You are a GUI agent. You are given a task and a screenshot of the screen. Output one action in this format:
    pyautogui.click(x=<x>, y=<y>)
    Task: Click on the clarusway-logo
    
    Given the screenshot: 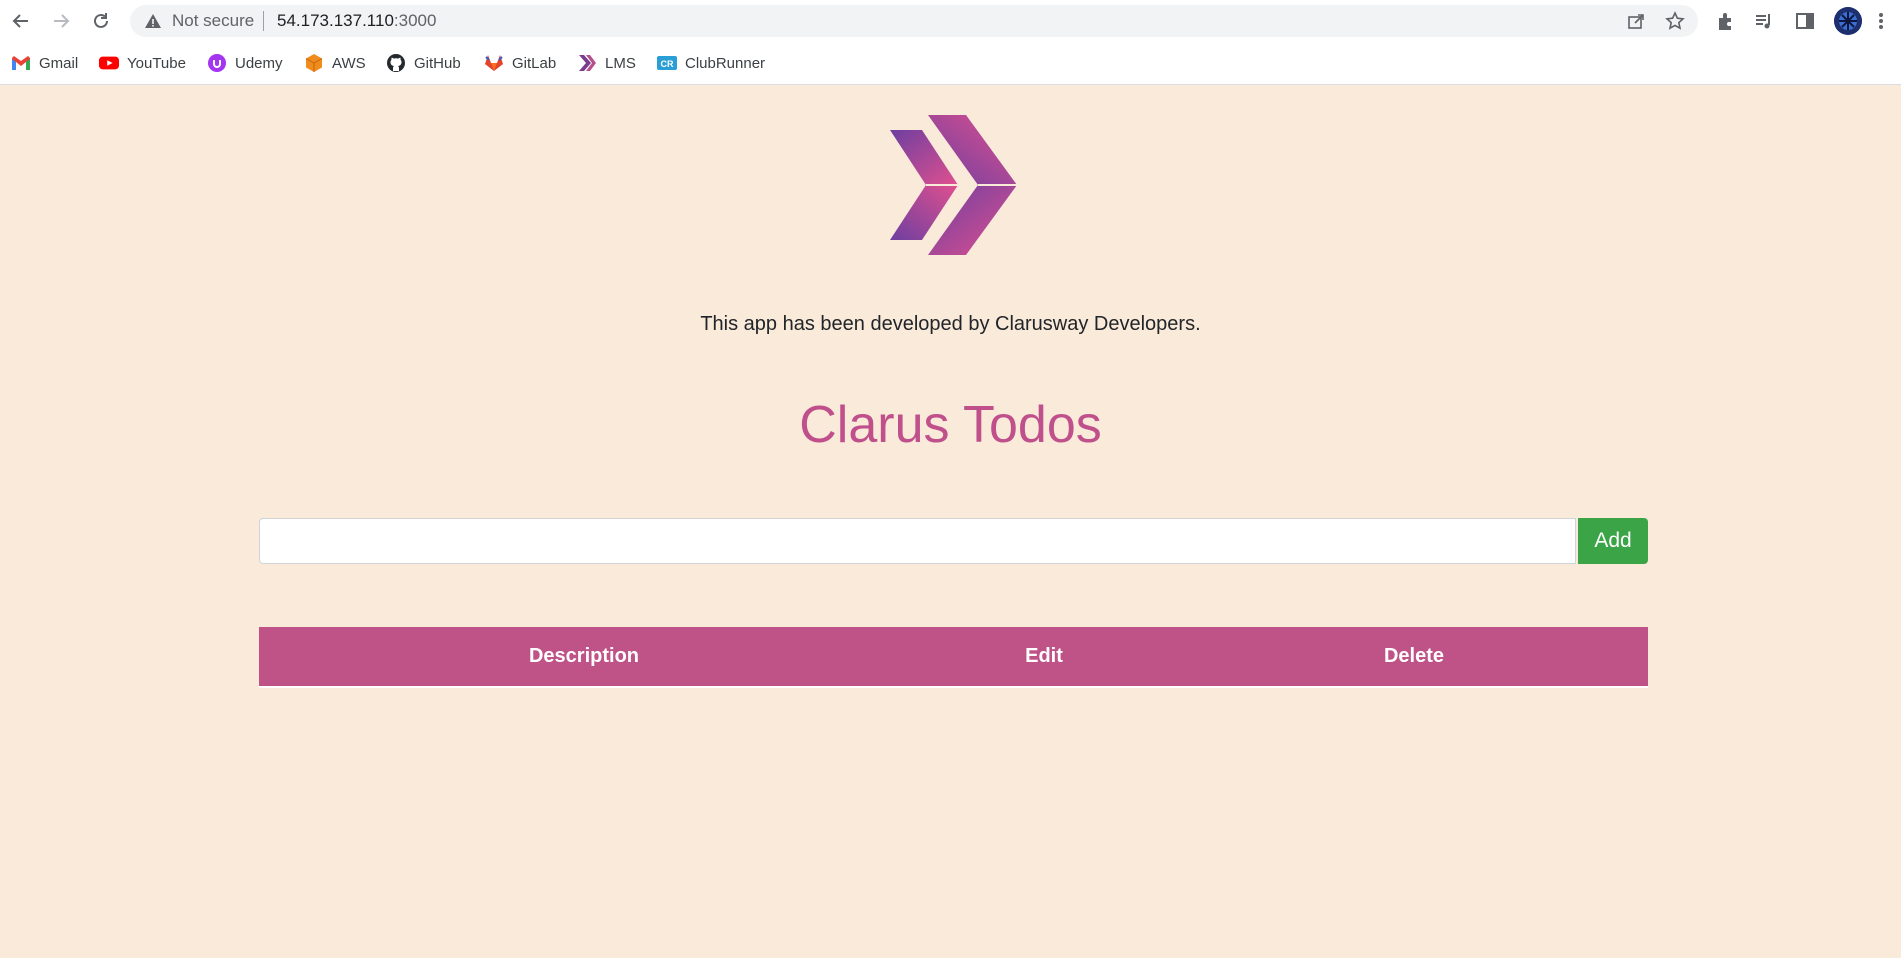 What is the action you would take?
    pyautogui.click(x=954, y=185)
    